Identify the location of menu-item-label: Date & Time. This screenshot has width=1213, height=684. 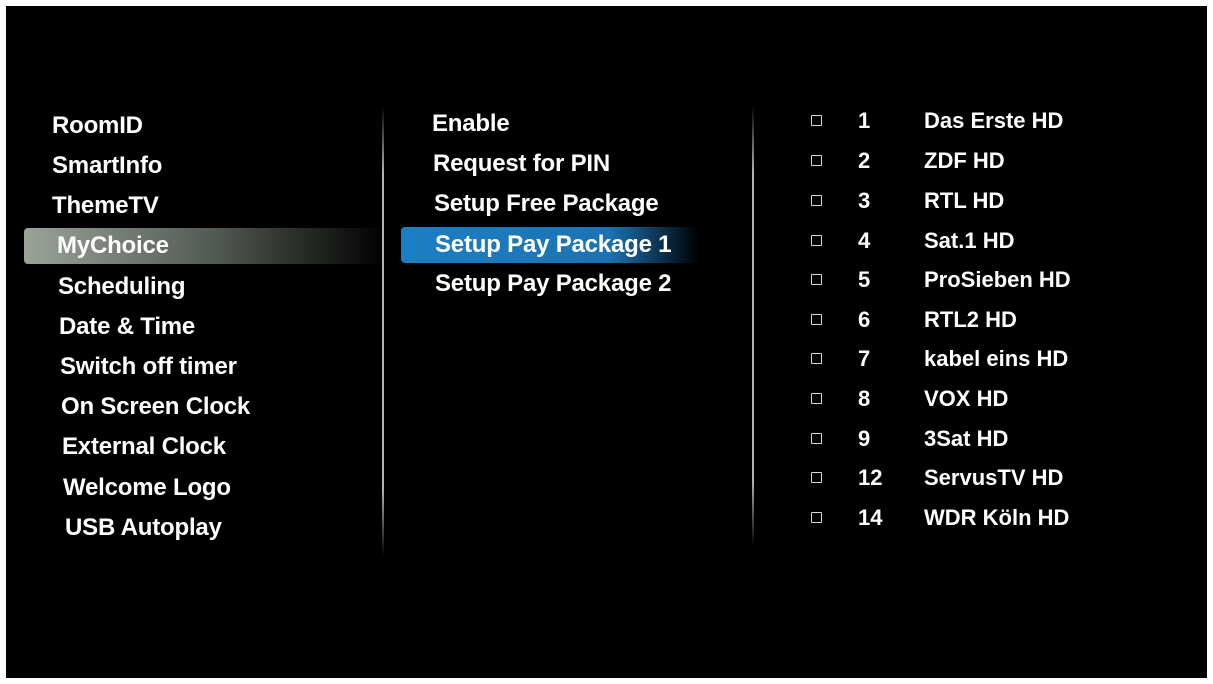
(127, 326).